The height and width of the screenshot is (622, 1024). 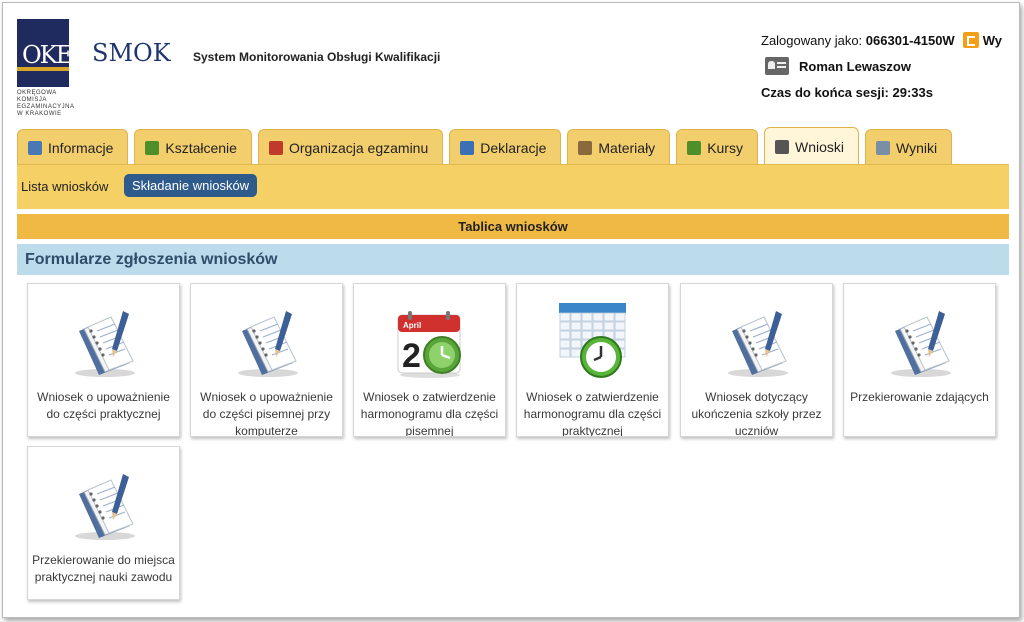 What do you see at coordinates (513, 259) in the screenshot?
I see `section-title: Formularze zgłoszenia wniosków` at bounding box center [513, 259].